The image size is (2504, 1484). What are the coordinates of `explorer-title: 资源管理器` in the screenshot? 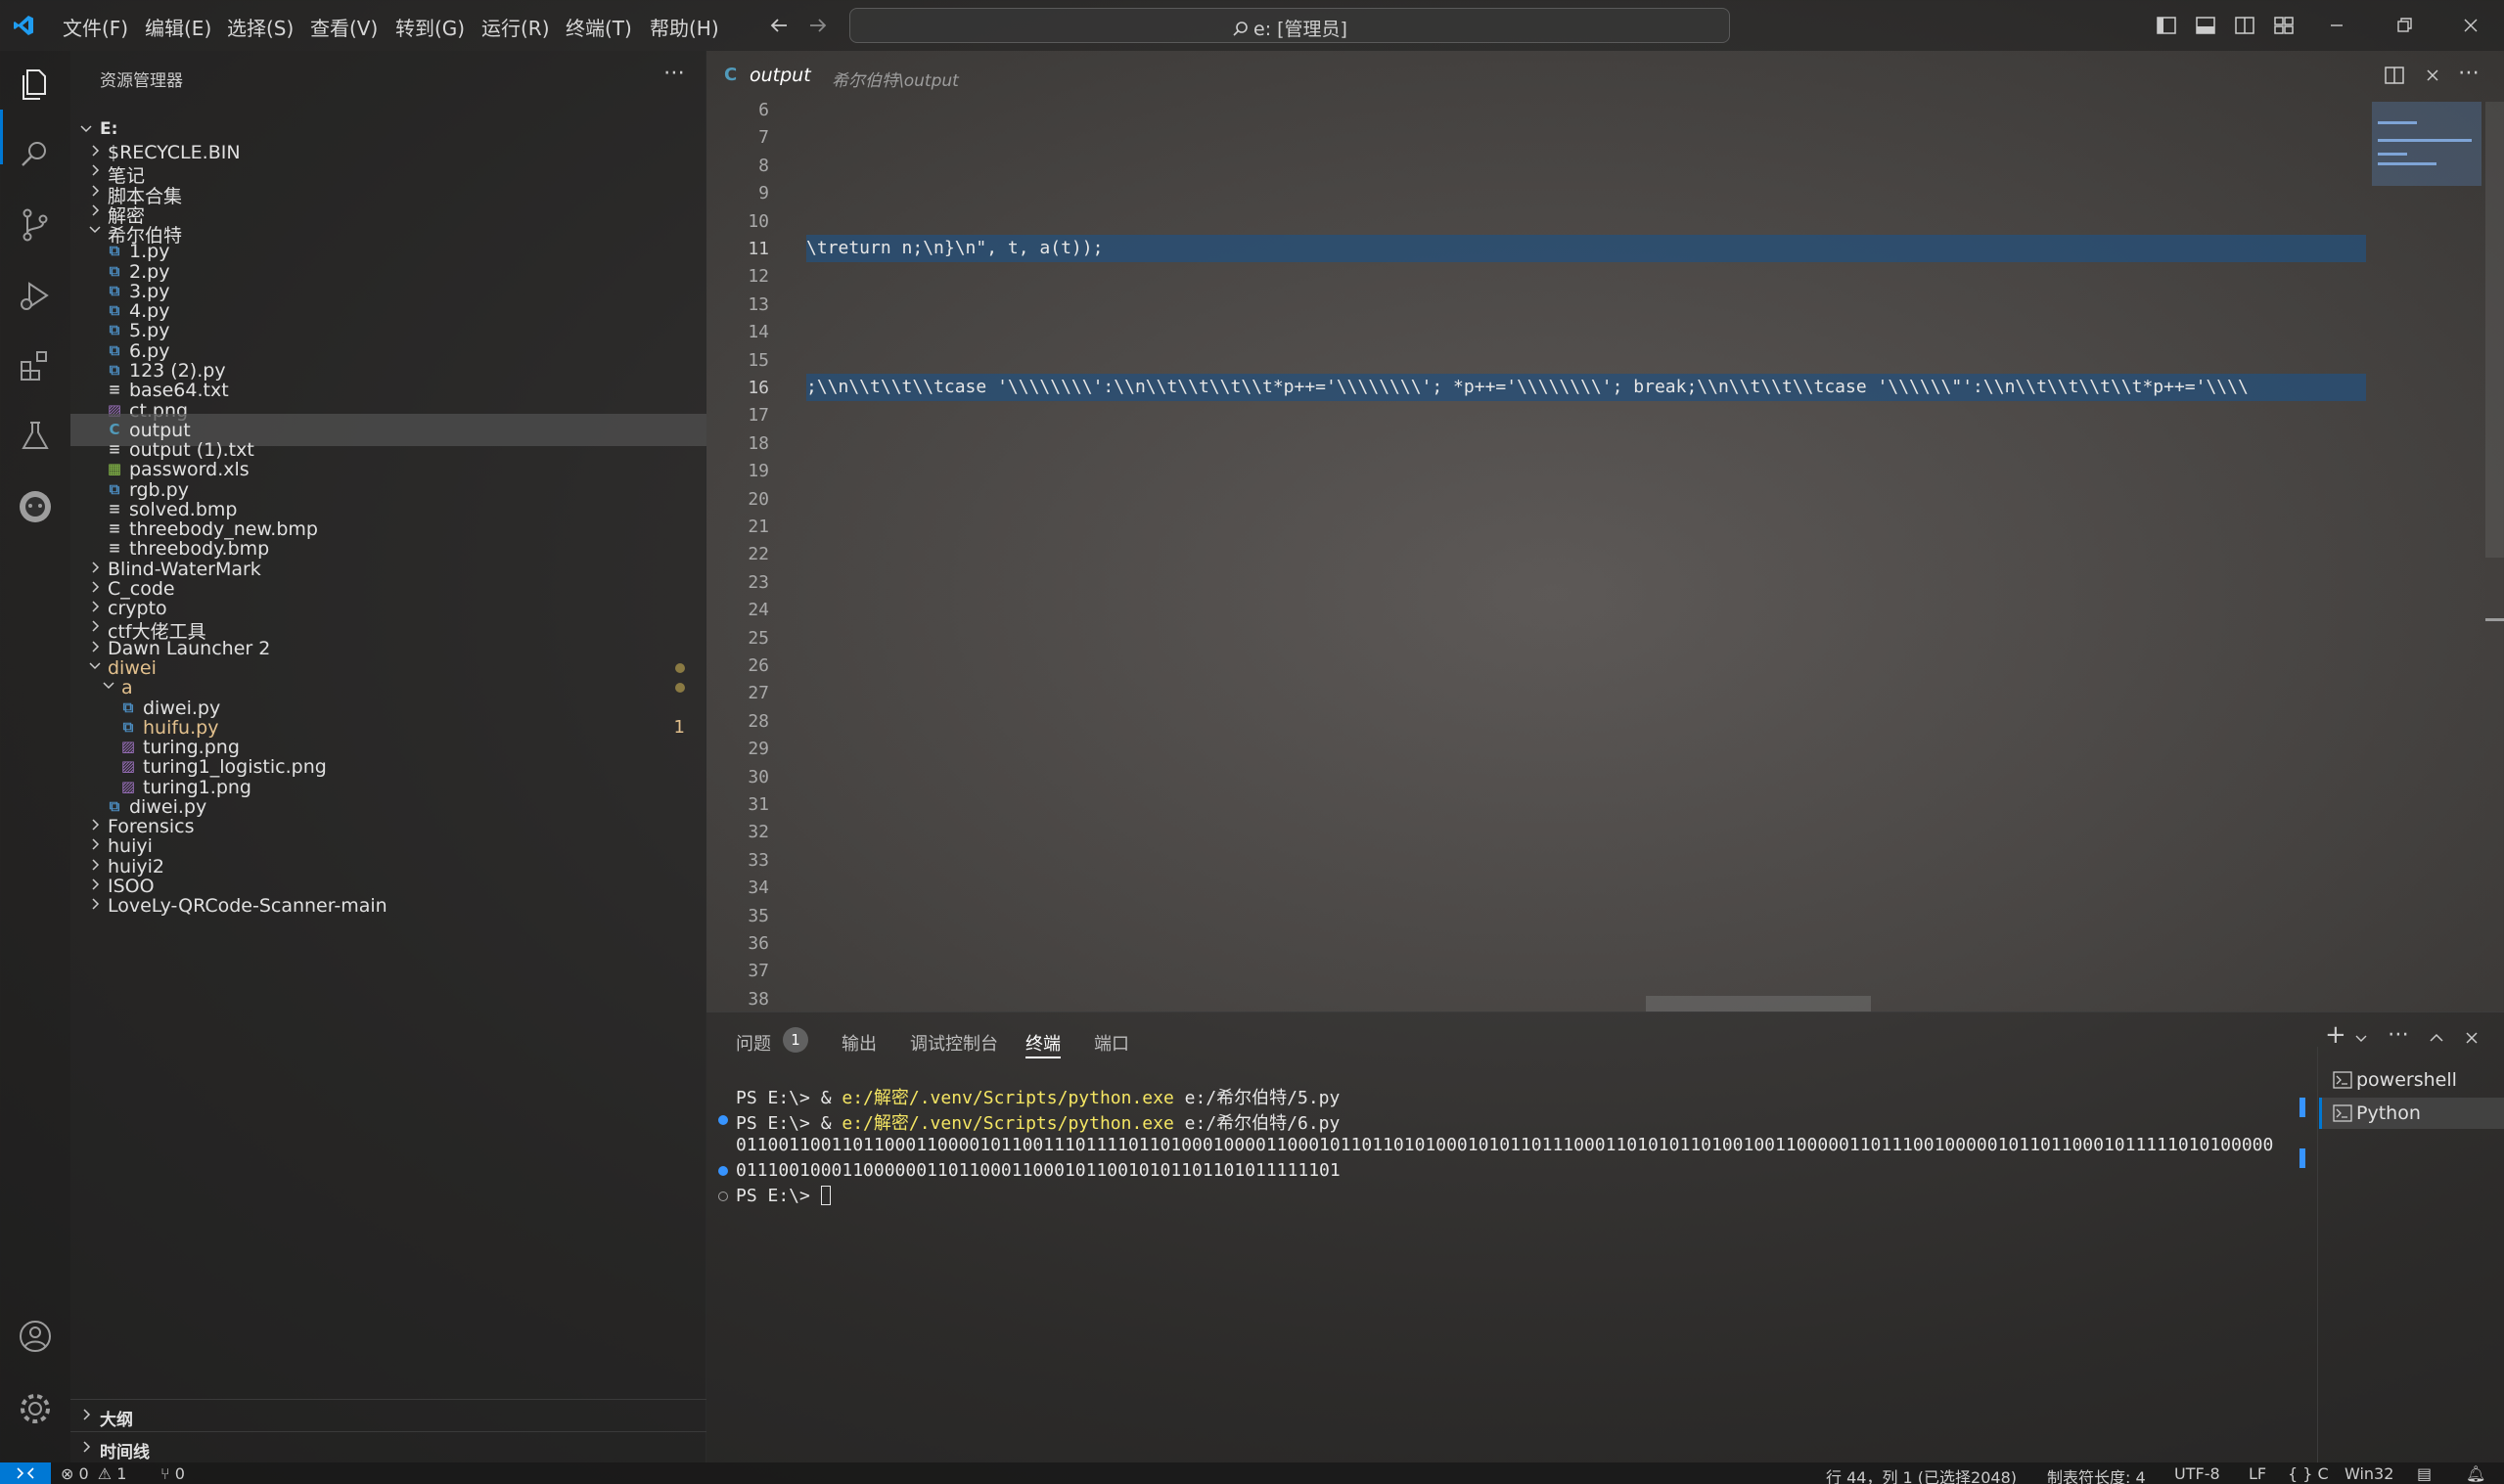 It's located at (141, 81).